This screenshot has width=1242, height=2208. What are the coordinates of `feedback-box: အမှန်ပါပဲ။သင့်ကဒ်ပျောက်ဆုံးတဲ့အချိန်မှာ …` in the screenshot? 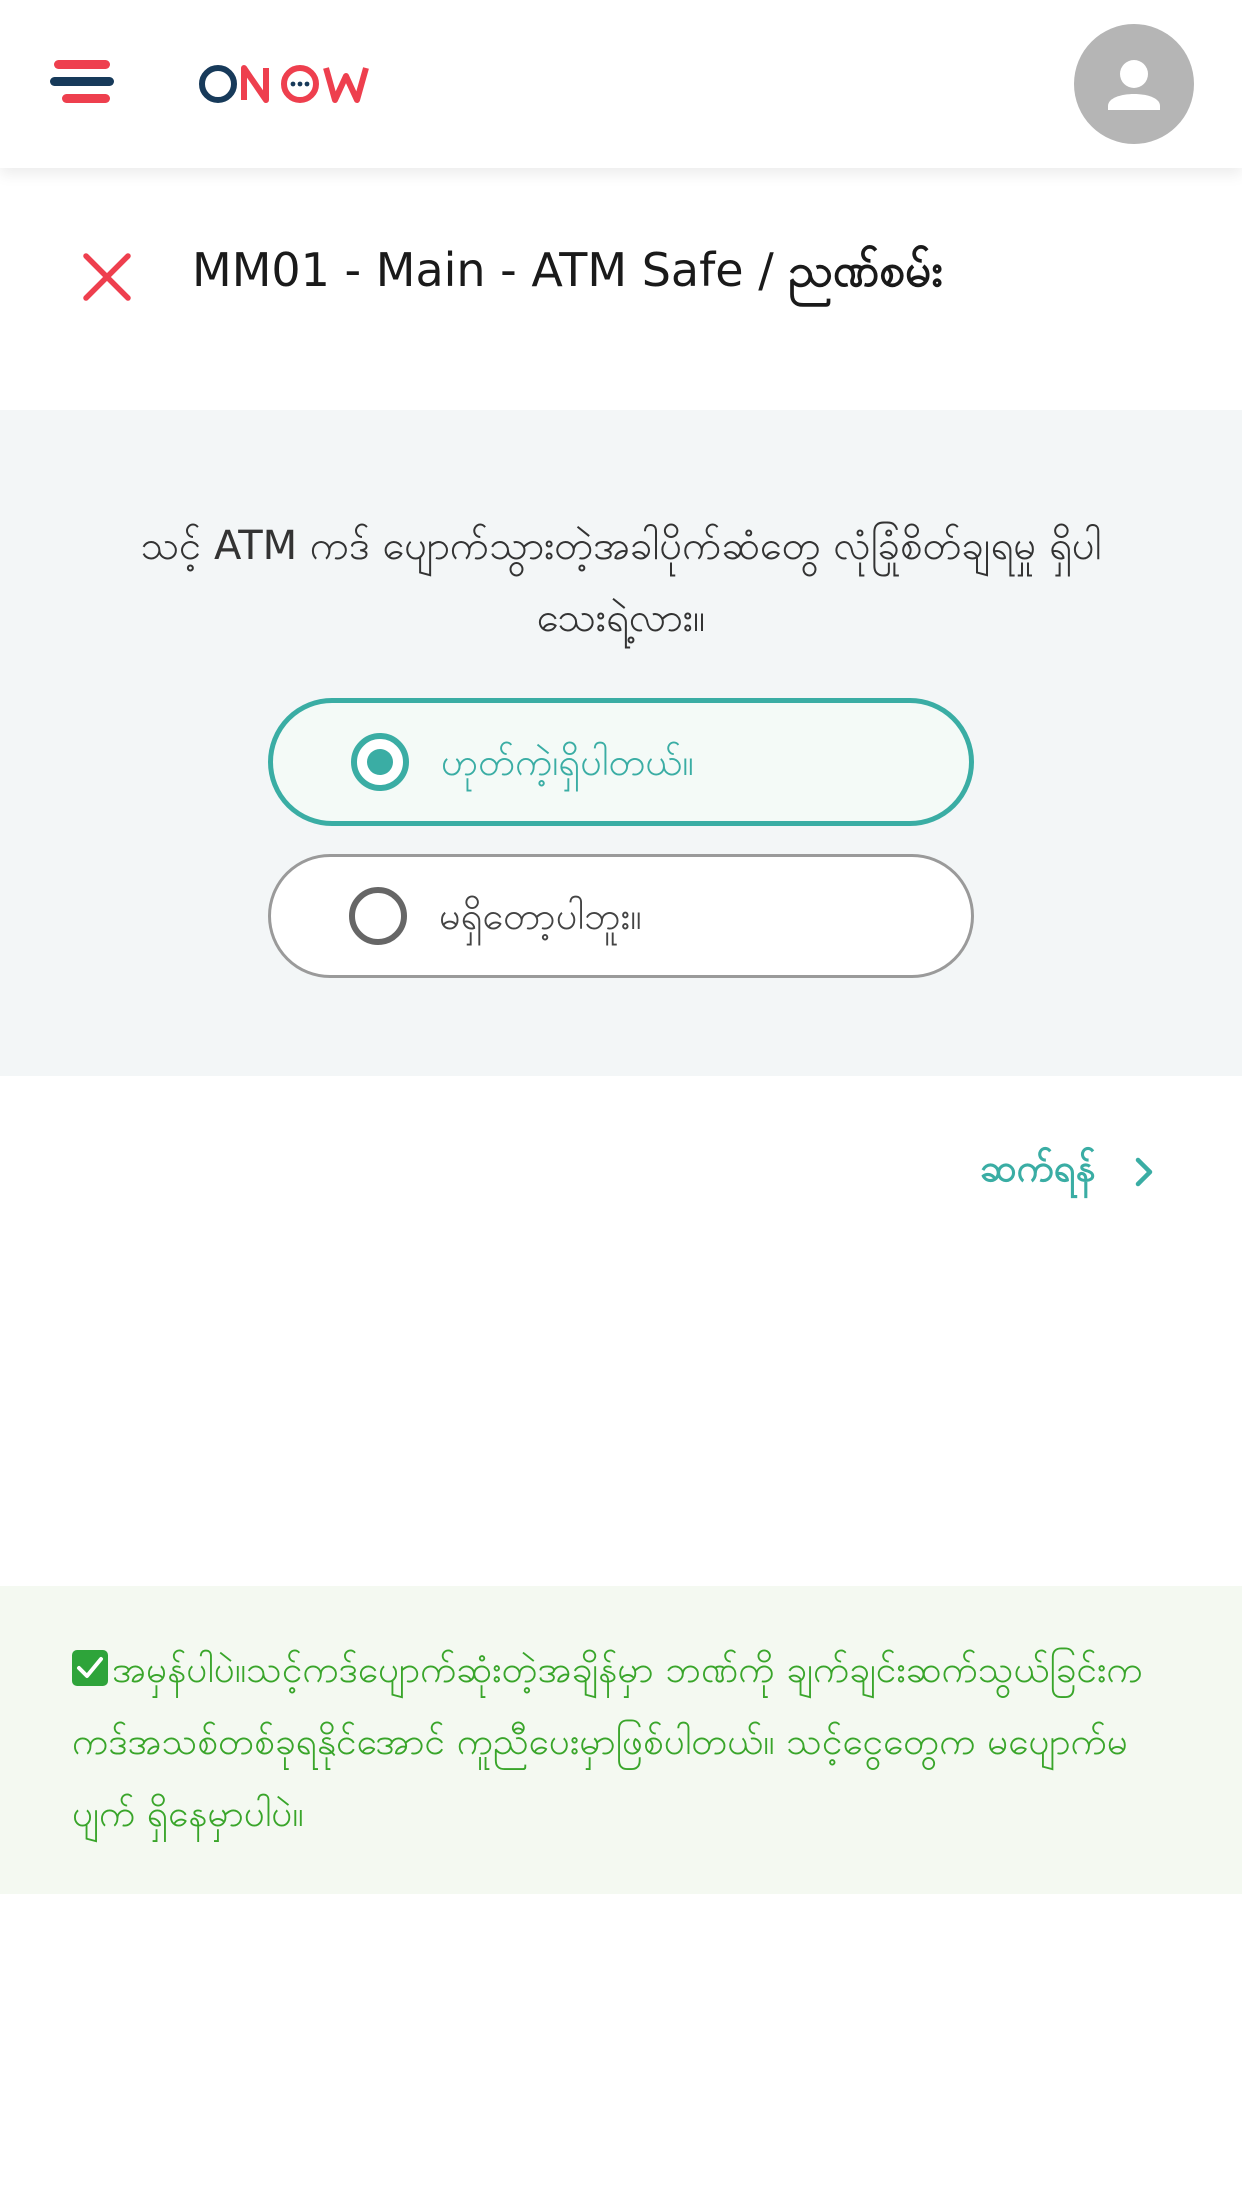 It's located at (621, 1740).